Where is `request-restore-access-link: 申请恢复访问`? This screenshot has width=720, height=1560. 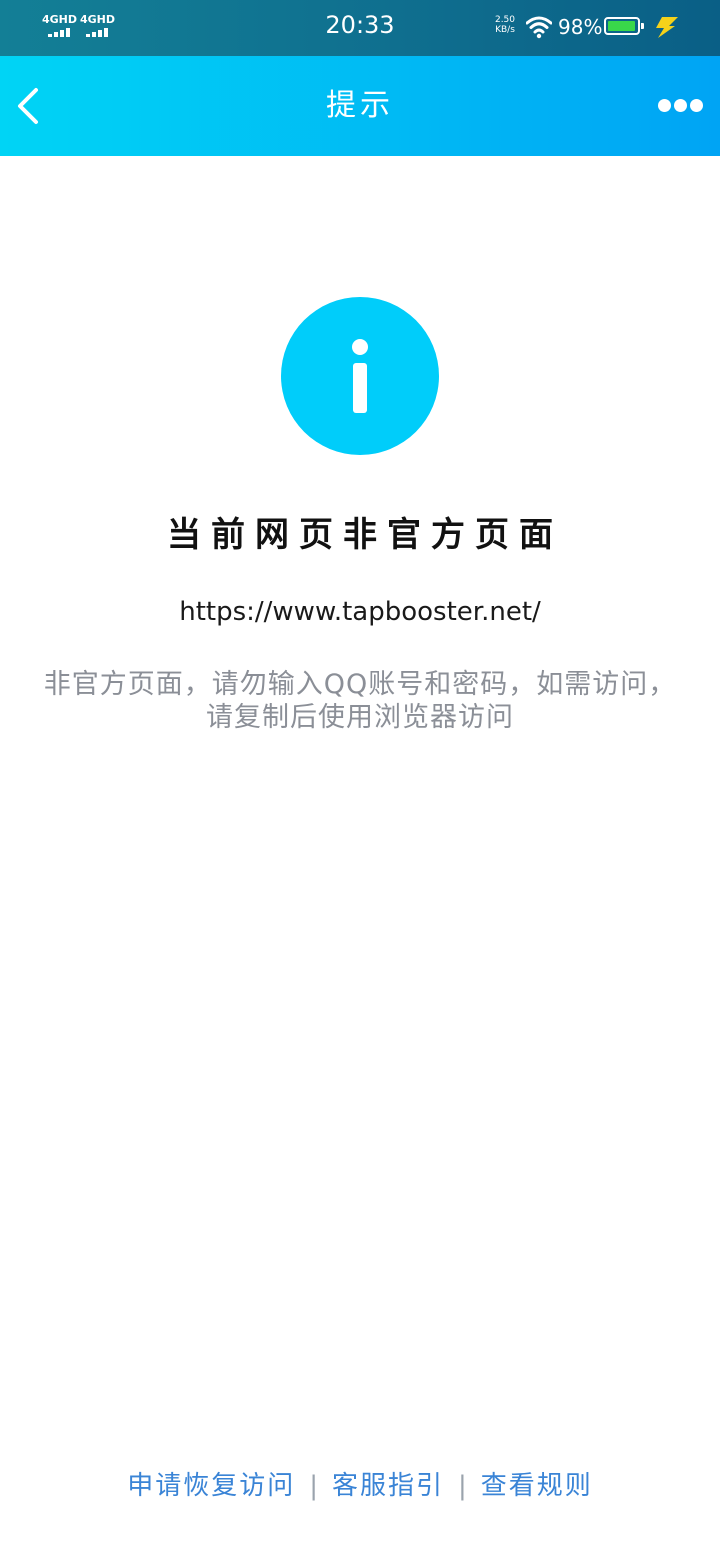 request-restore-access-link: 申请恢复访问 is located at coordinates (211, 1486).